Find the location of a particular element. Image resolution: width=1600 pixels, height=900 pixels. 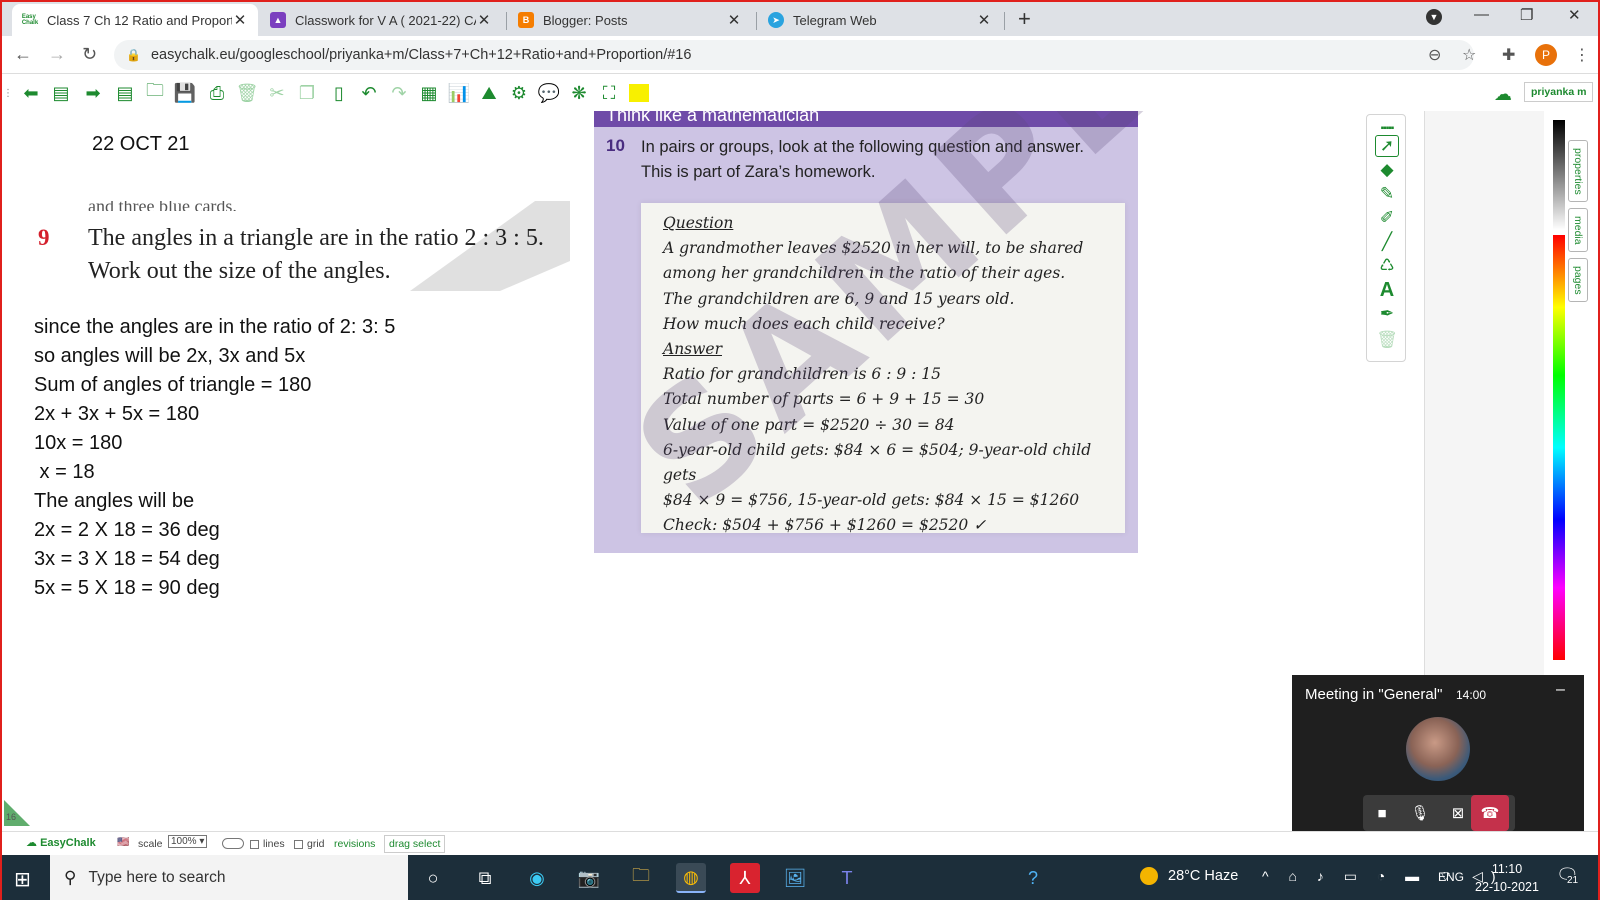

chrome-icon: ◍ is located at coordinates (691, 878).